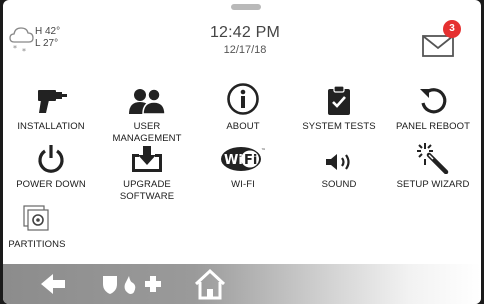 This screenshot has width=484, height=304. I want to click on snow-cloud-icon: * *, so click(21, 41).